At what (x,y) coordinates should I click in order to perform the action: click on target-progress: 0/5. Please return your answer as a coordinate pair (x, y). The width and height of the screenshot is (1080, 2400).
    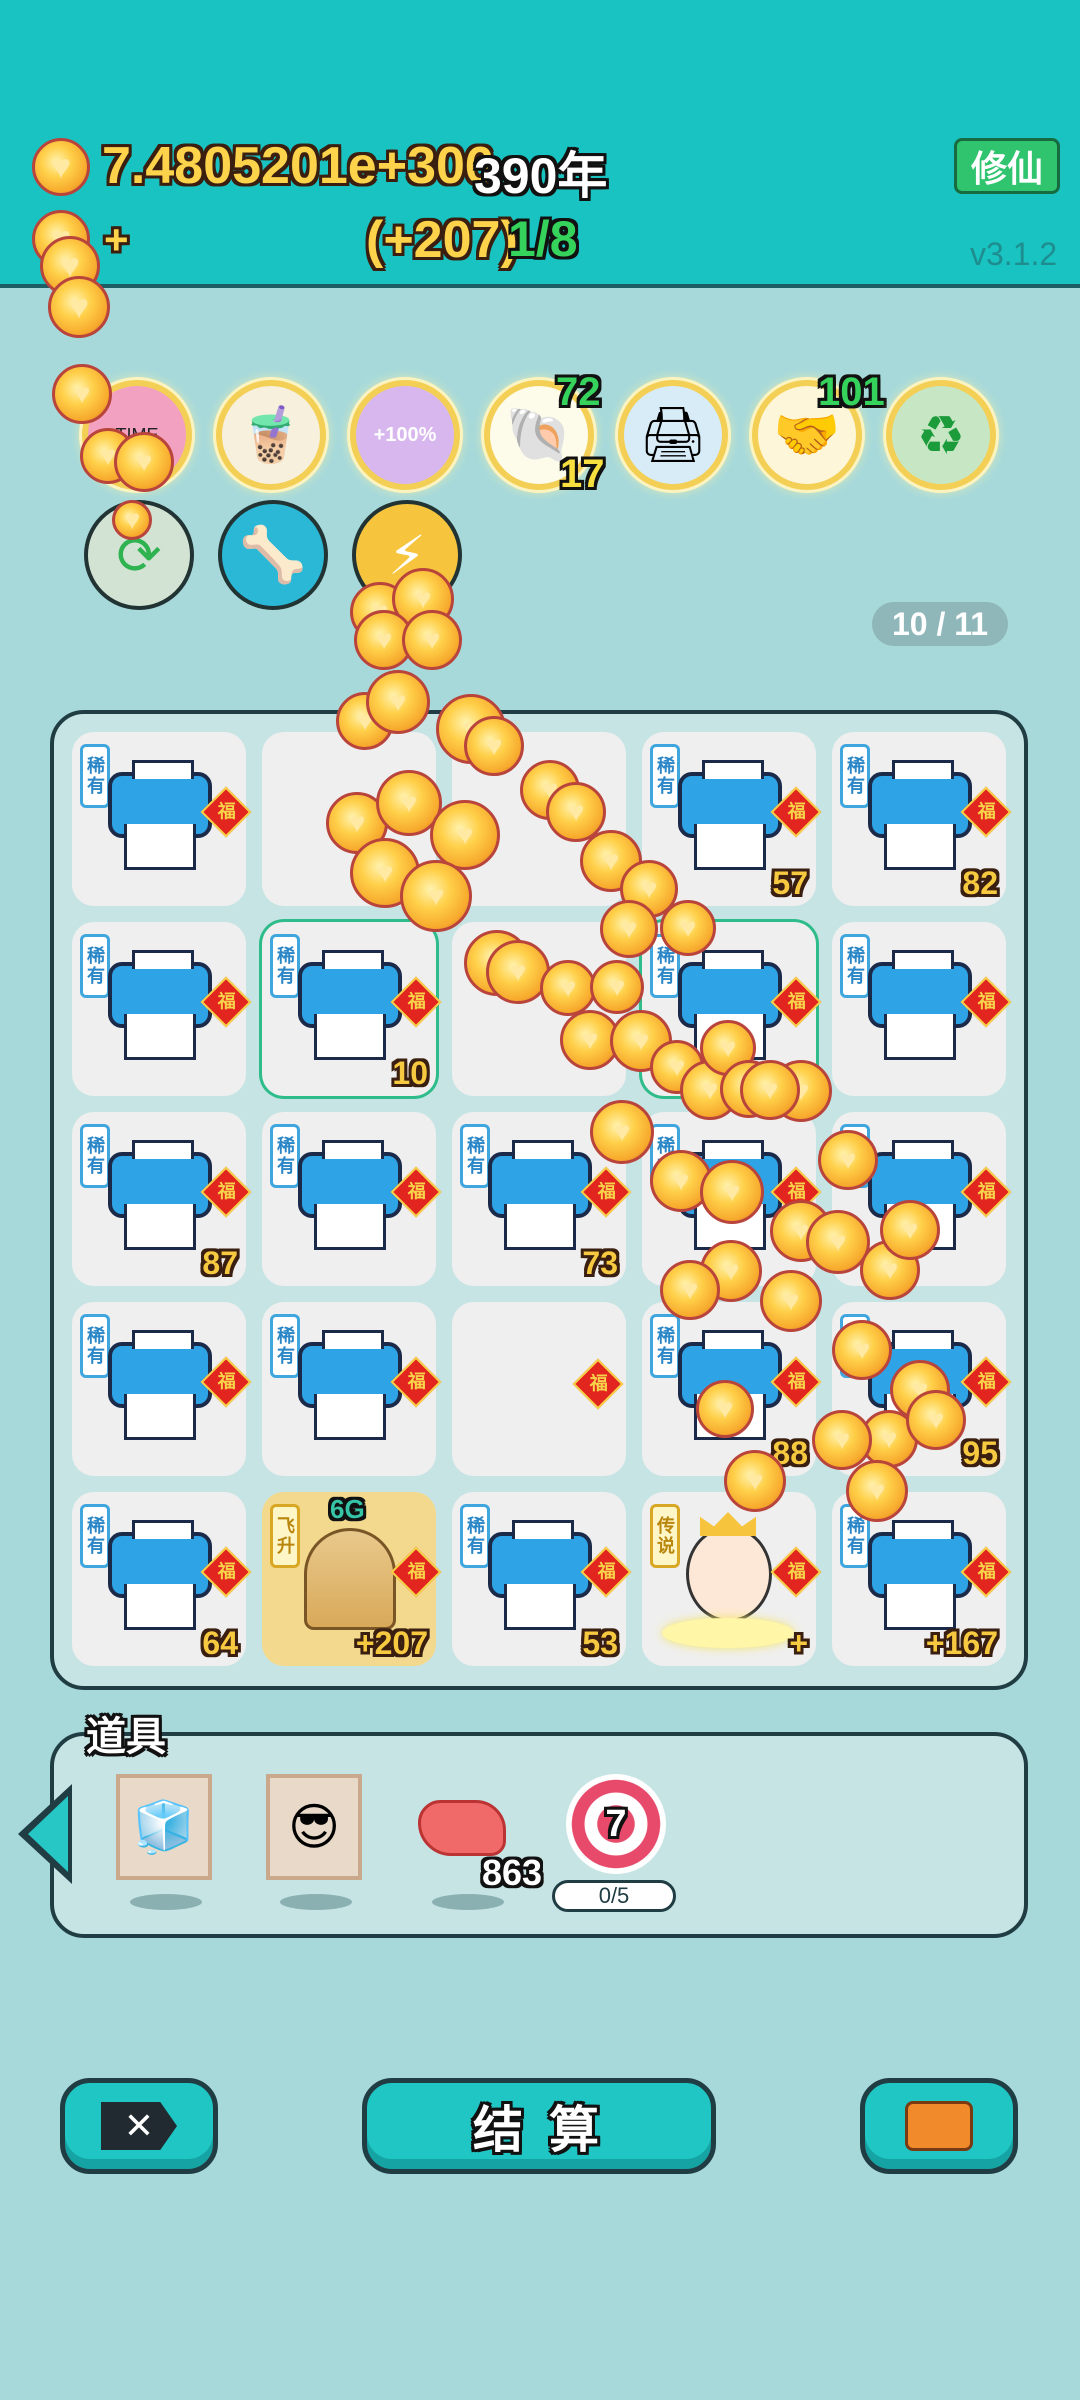
    Looking at the image, I should click on (614, 1896).